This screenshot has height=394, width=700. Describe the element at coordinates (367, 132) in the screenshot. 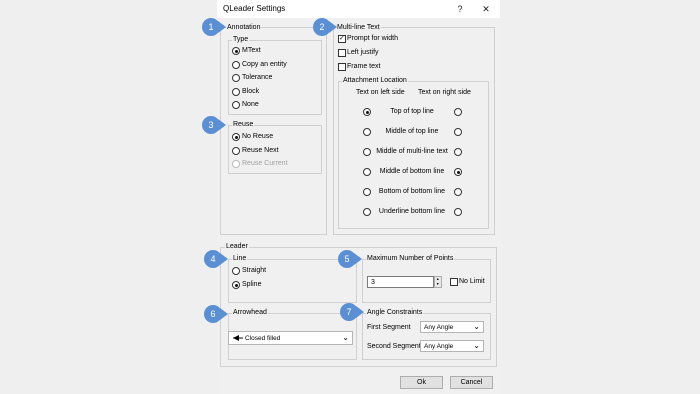

I see `left-middle-of-top-line-radio` at that location.